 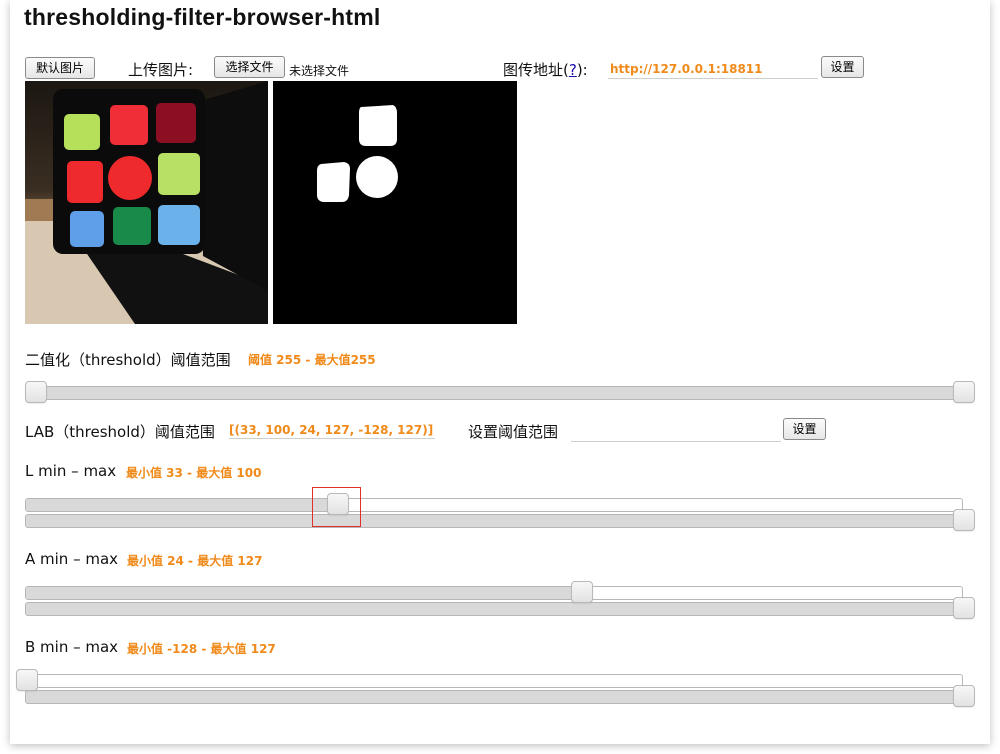 What do you see at coordinates (161, 70) in the screenshot?
I see `upload-label: 上传图片:` at bounding box center [161, 70].